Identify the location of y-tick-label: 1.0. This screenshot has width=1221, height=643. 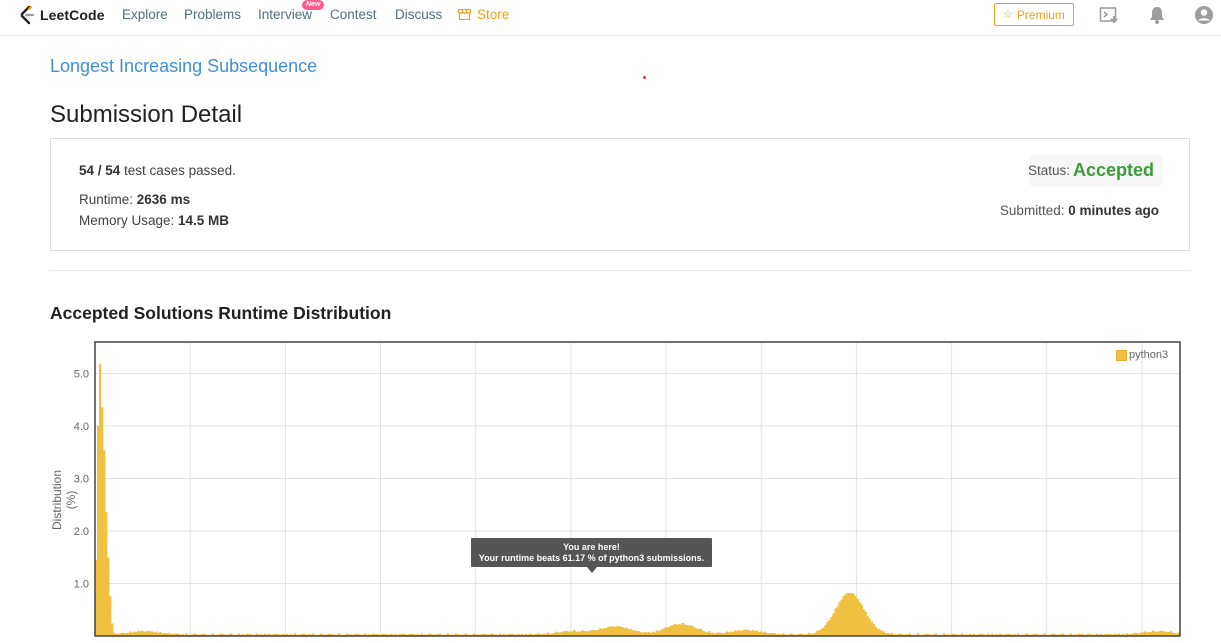
(81, 585).